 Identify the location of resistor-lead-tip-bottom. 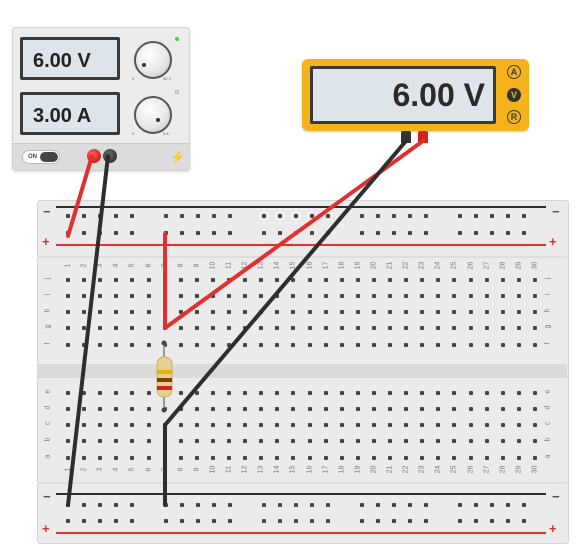
(164, 410).